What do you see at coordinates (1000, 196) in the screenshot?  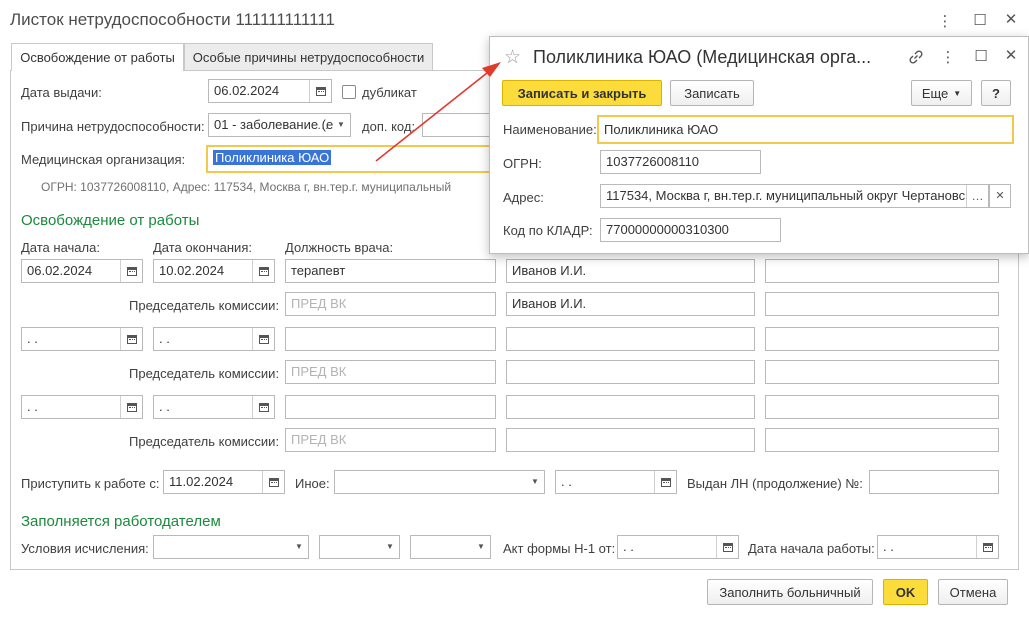 I see `clear-icon: ✕` at bounding box center [1000, 196].